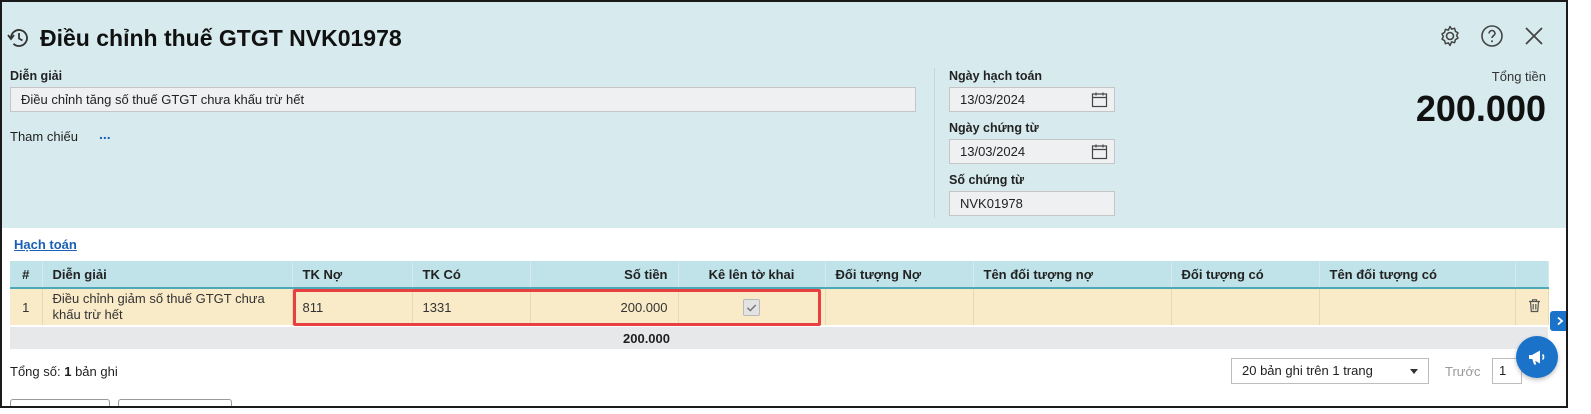 Image resolution: width=1591 pixels, height=414 pixels. I want to click on footer-button-left, so click(60, 402).